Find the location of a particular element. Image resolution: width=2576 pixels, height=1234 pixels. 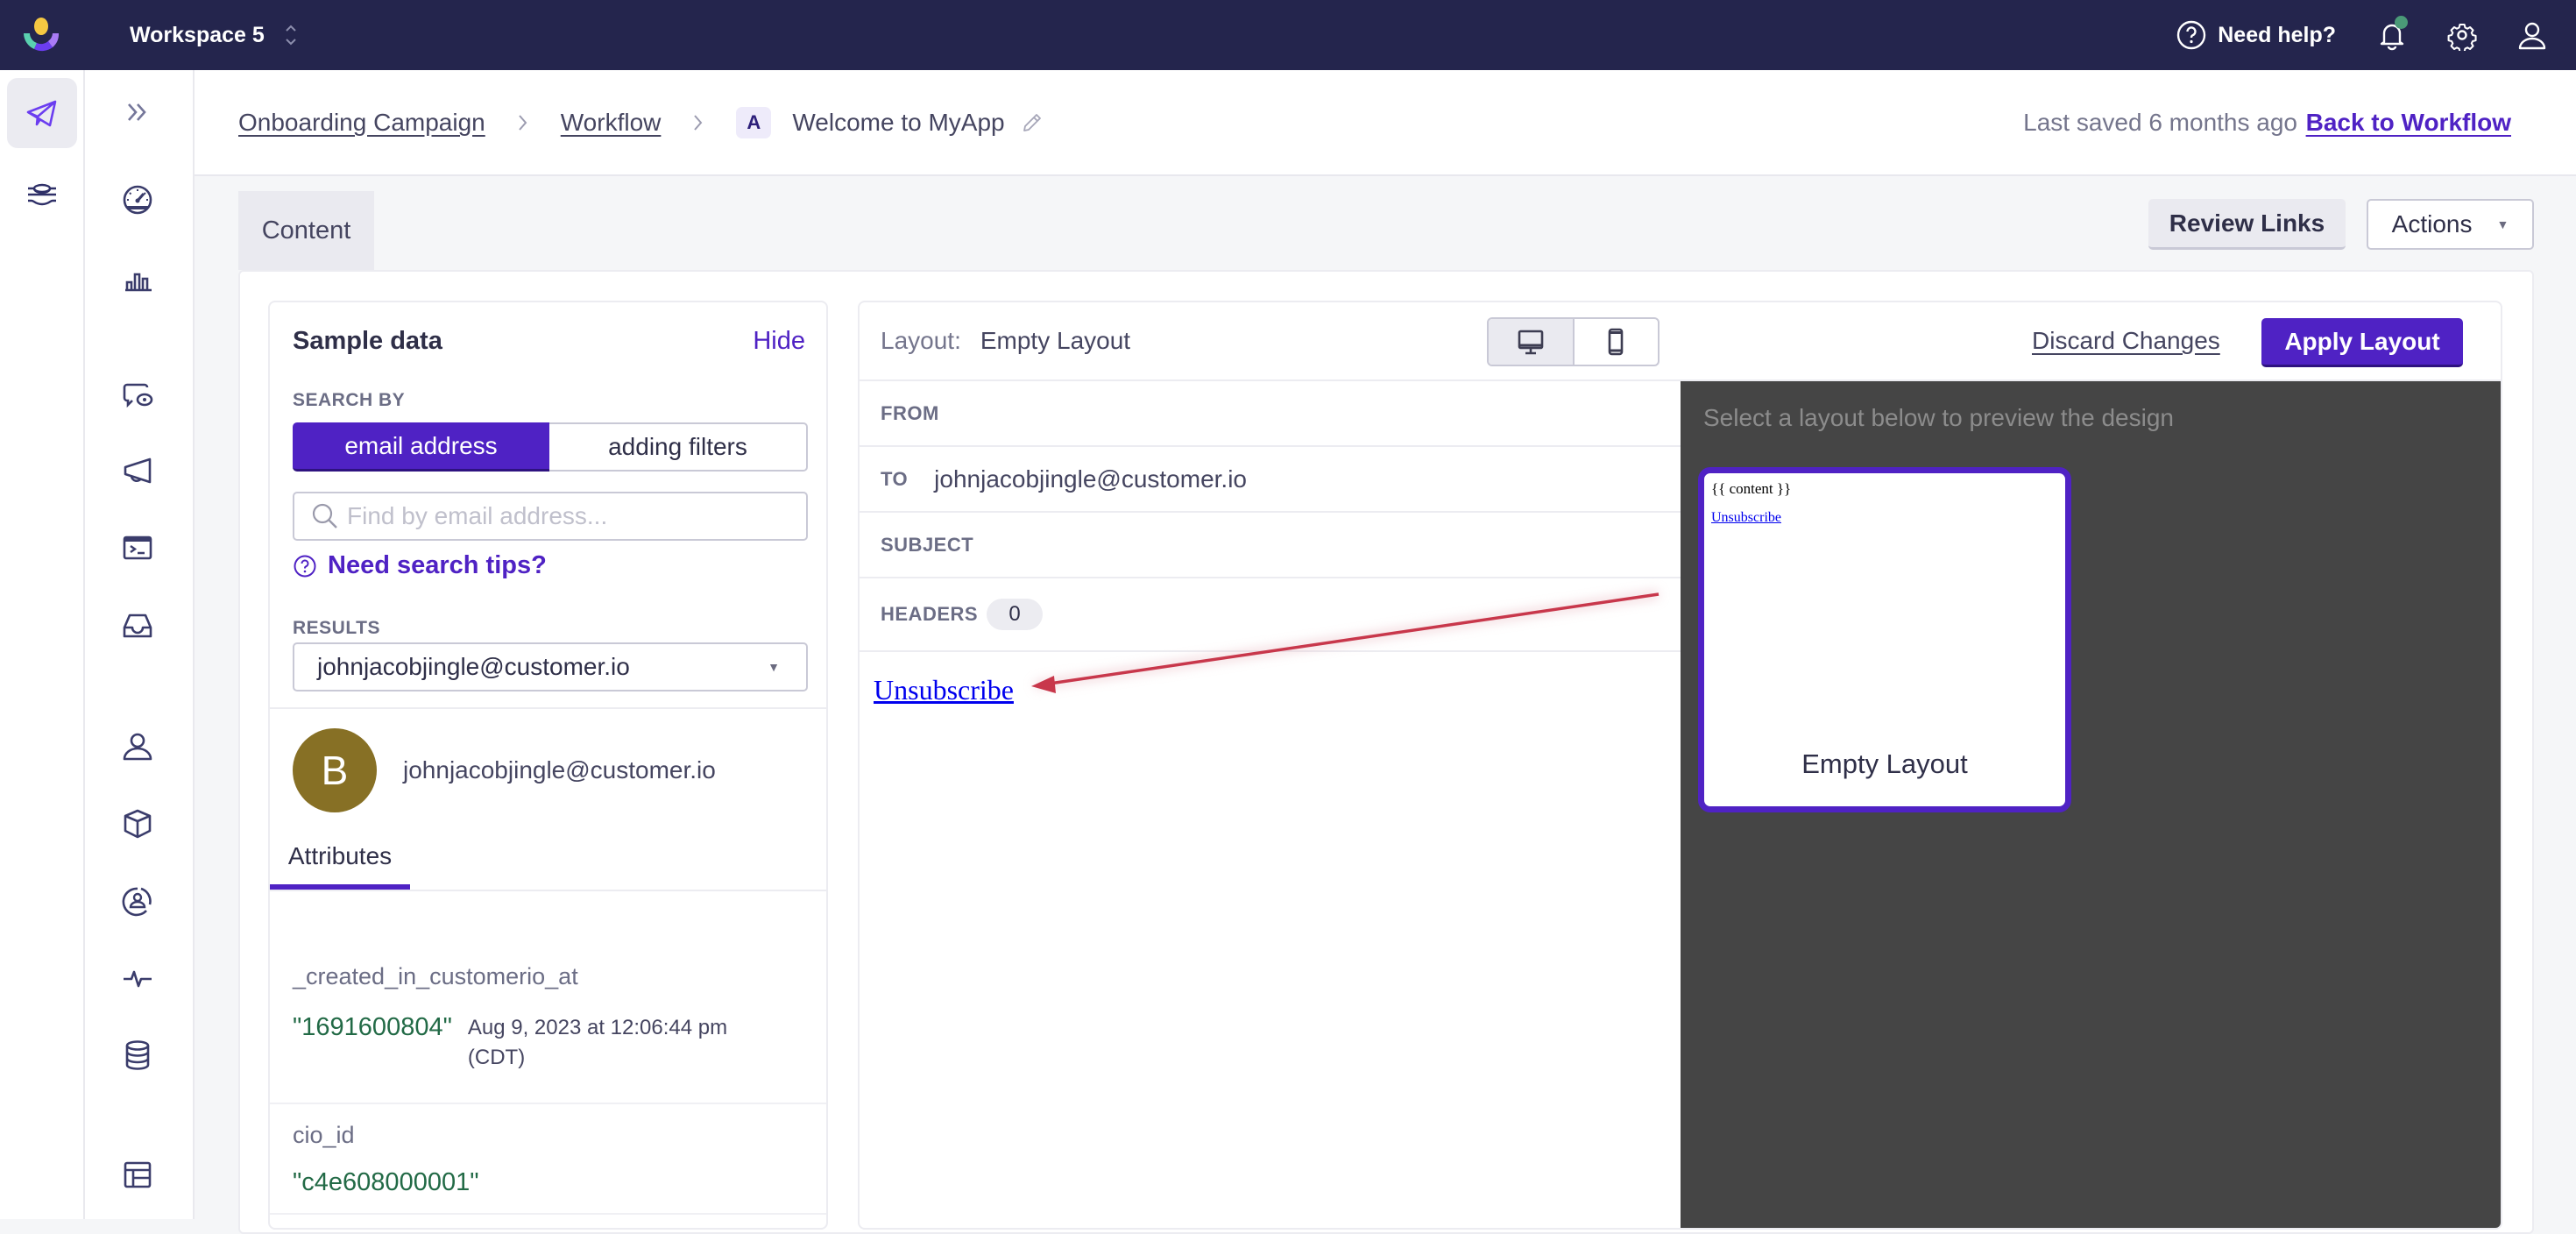

edit-pencil-icon is located at coordinates (1032, 123).